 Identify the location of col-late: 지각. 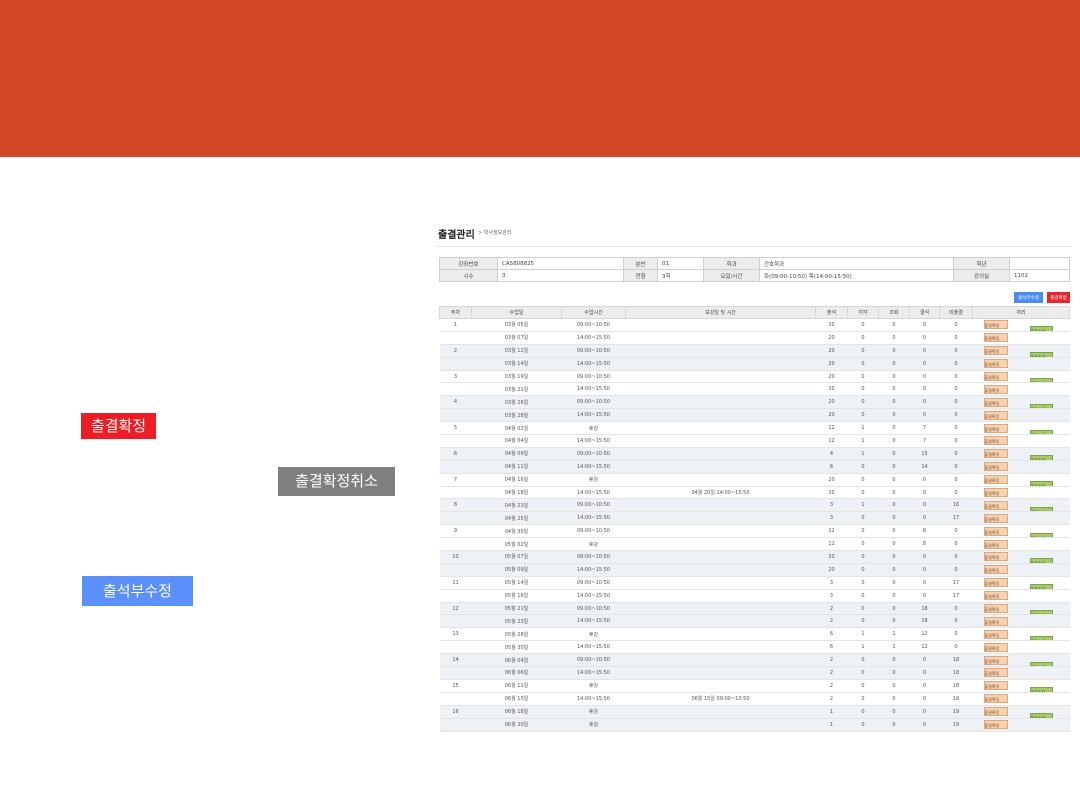
(863, 312).